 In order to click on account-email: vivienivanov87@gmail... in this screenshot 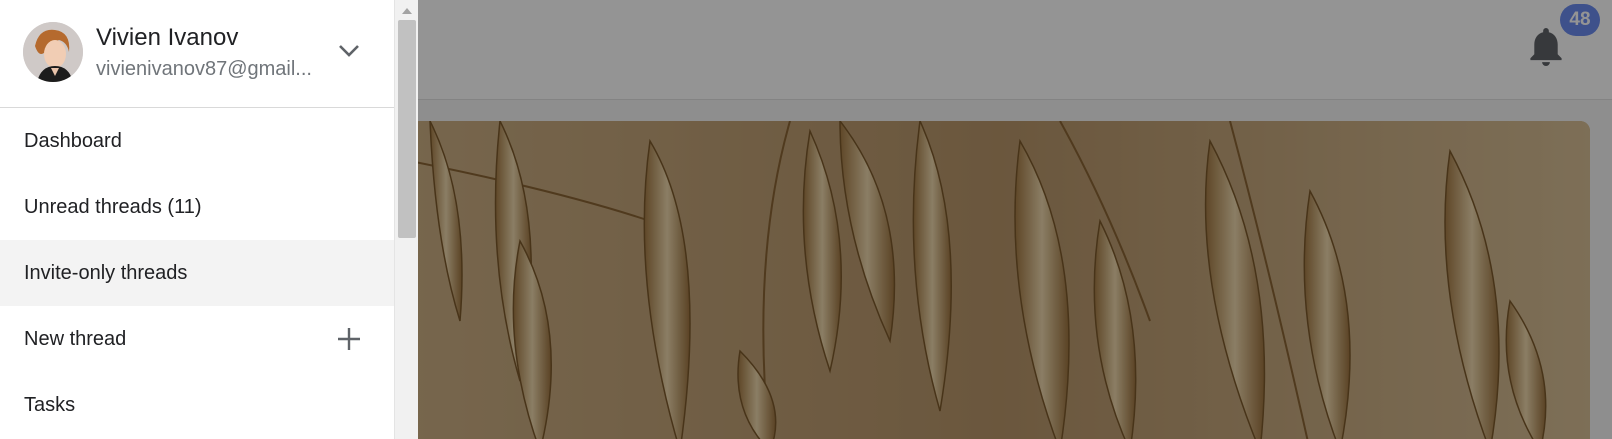, I will do `click(204, 69)`.